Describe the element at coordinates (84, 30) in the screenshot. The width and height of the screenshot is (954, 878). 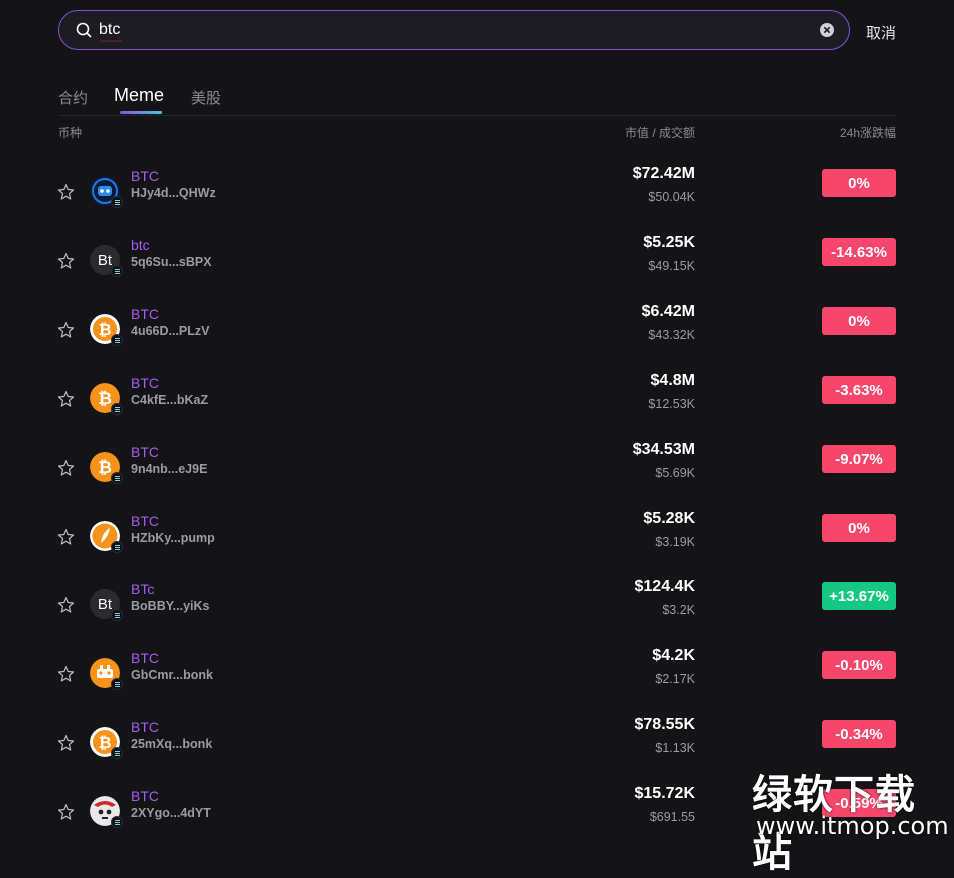
I see `search-icon` at that location.